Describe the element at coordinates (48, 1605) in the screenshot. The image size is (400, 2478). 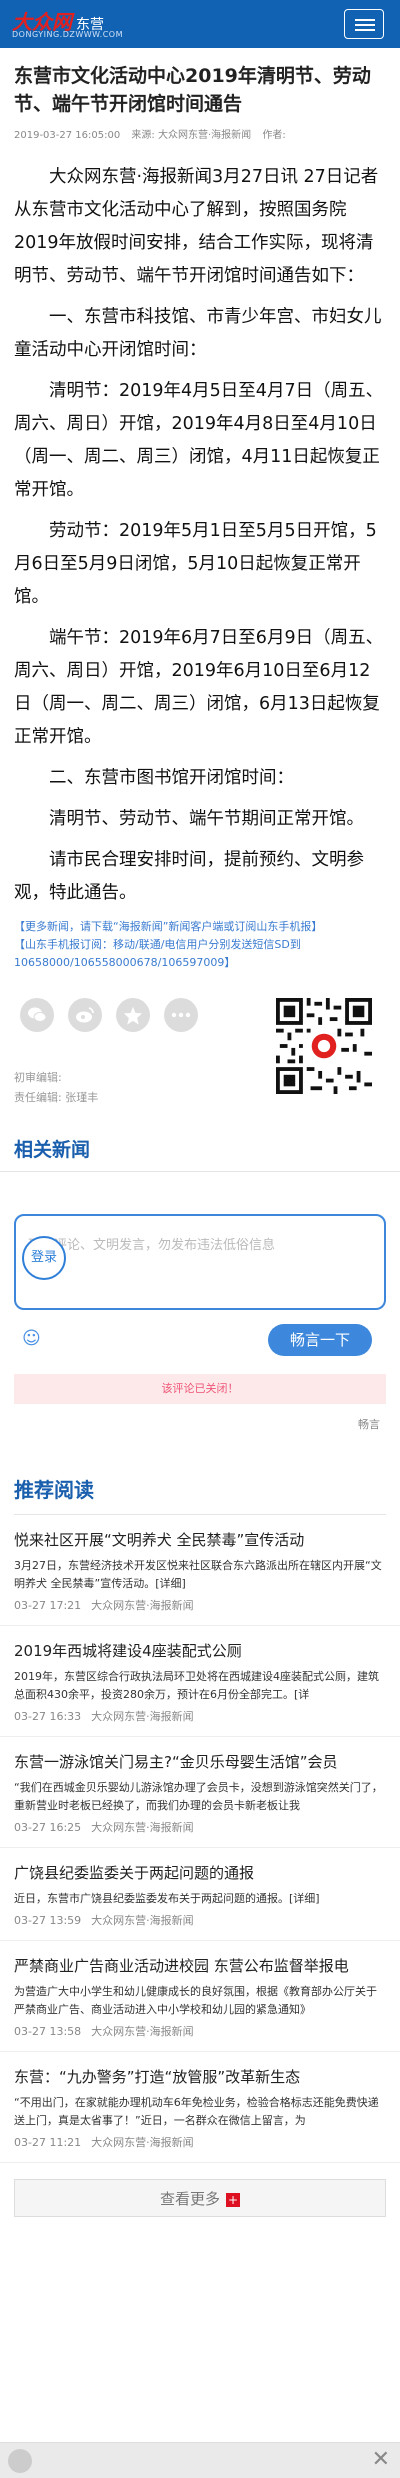
I see `list-item-date: 03-27 17:21` at that location.